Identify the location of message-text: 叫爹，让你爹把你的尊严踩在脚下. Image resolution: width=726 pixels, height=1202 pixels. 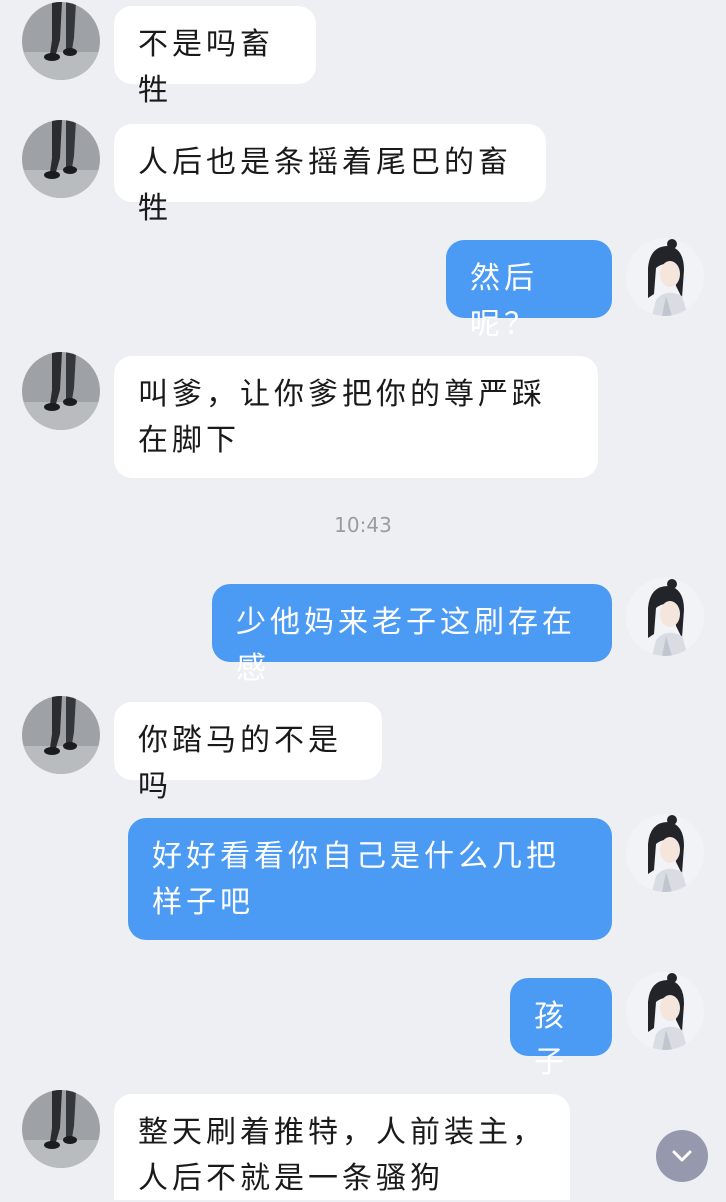
(342, 417).